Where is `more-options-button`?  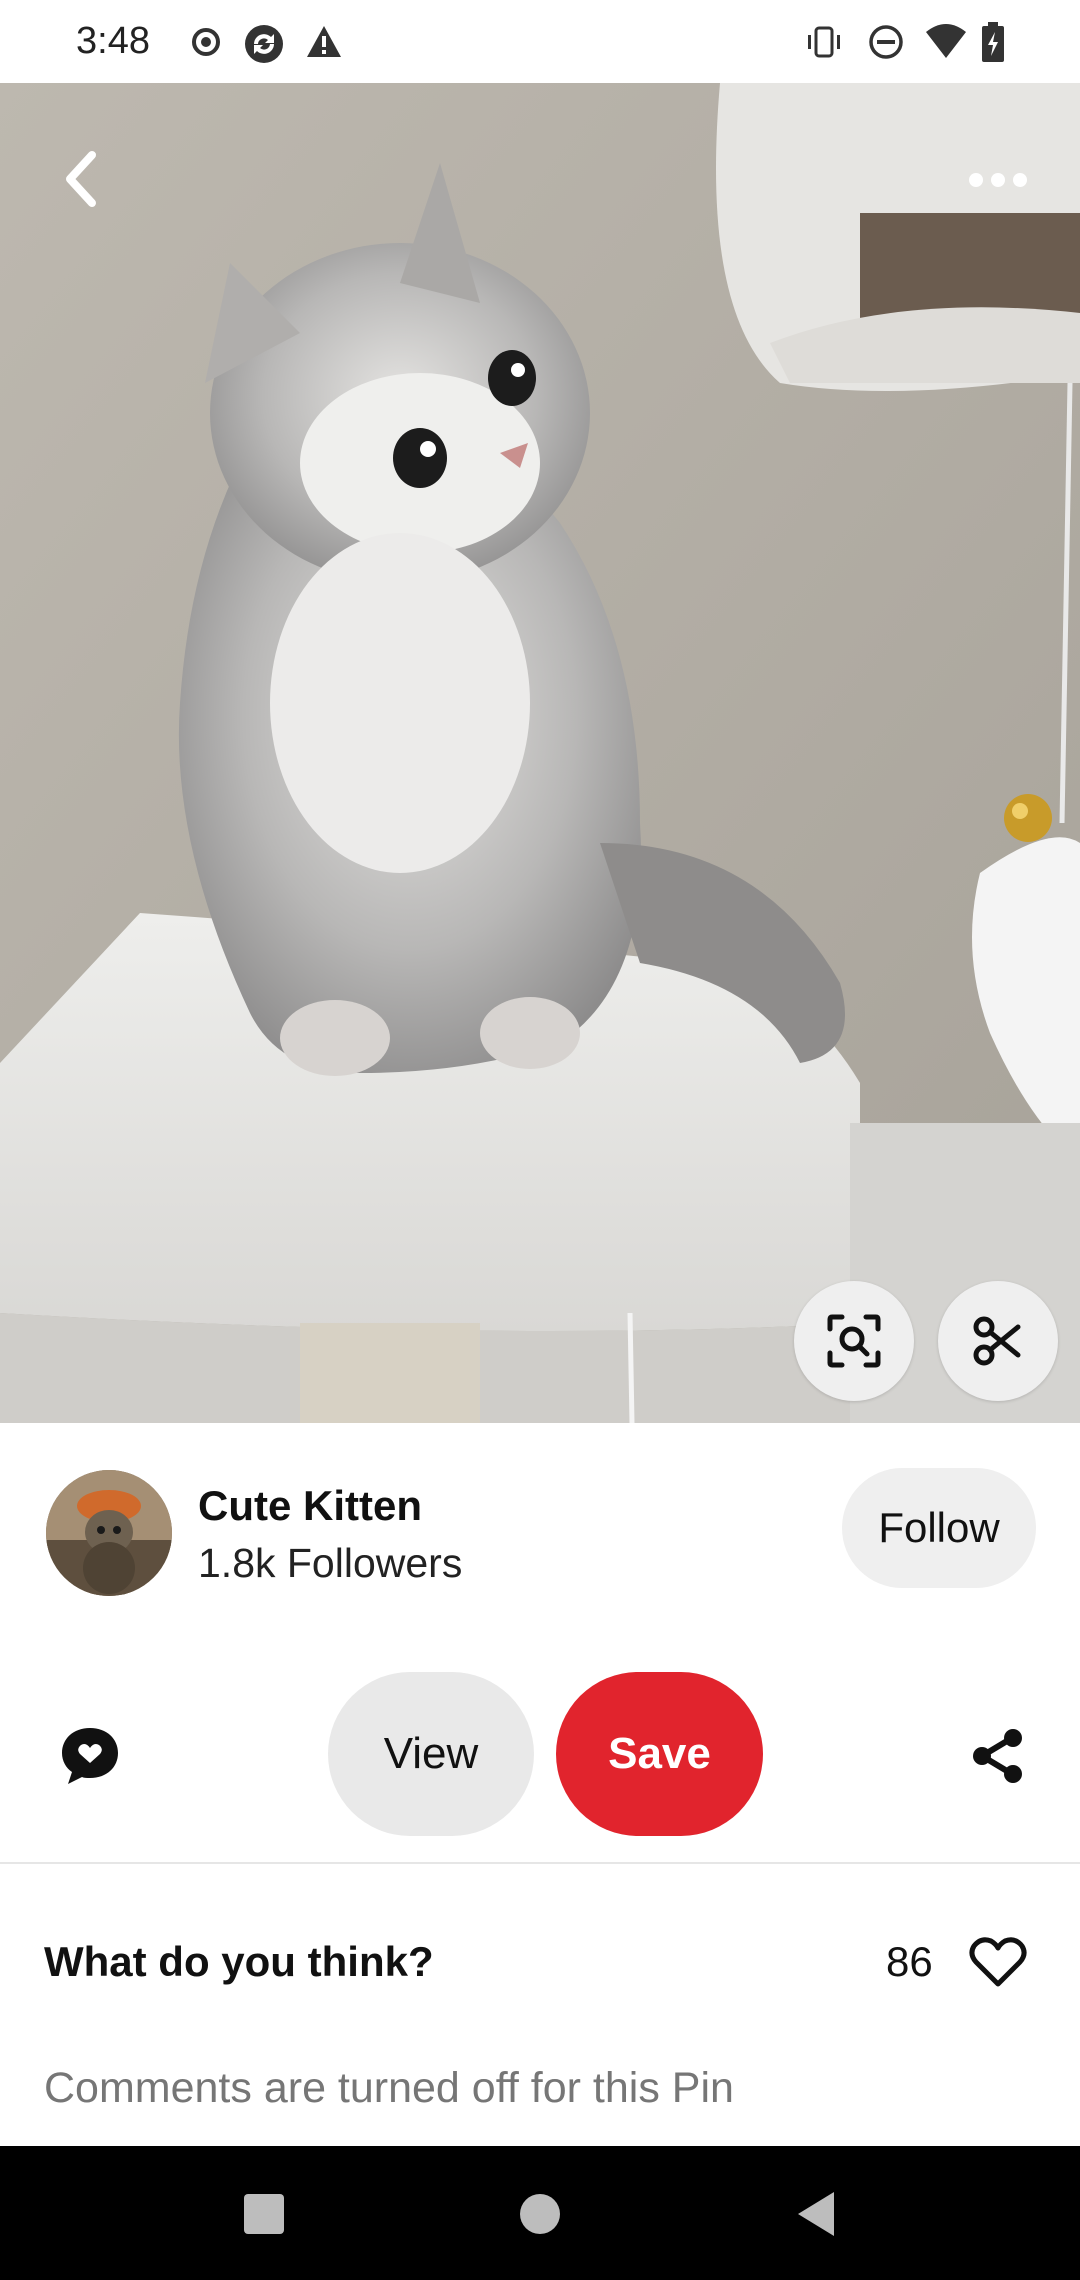
more-options-button is located at coordinates (998, 180).